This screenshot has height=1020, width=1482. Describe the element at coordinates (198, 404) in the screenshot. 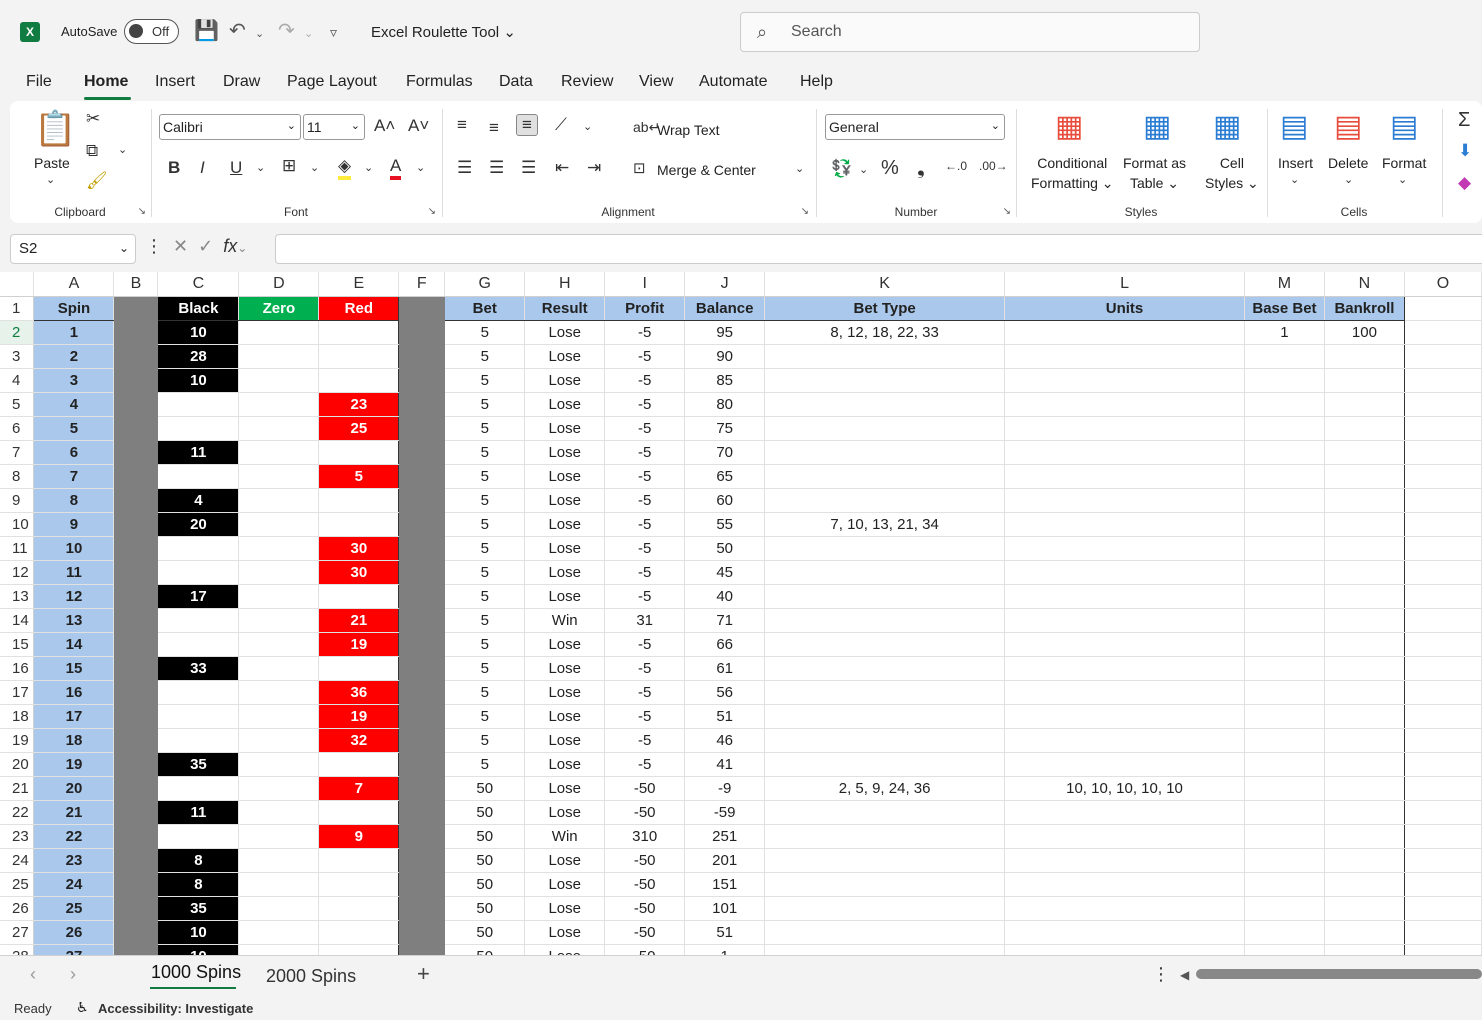

I see `cell-black` at that location.